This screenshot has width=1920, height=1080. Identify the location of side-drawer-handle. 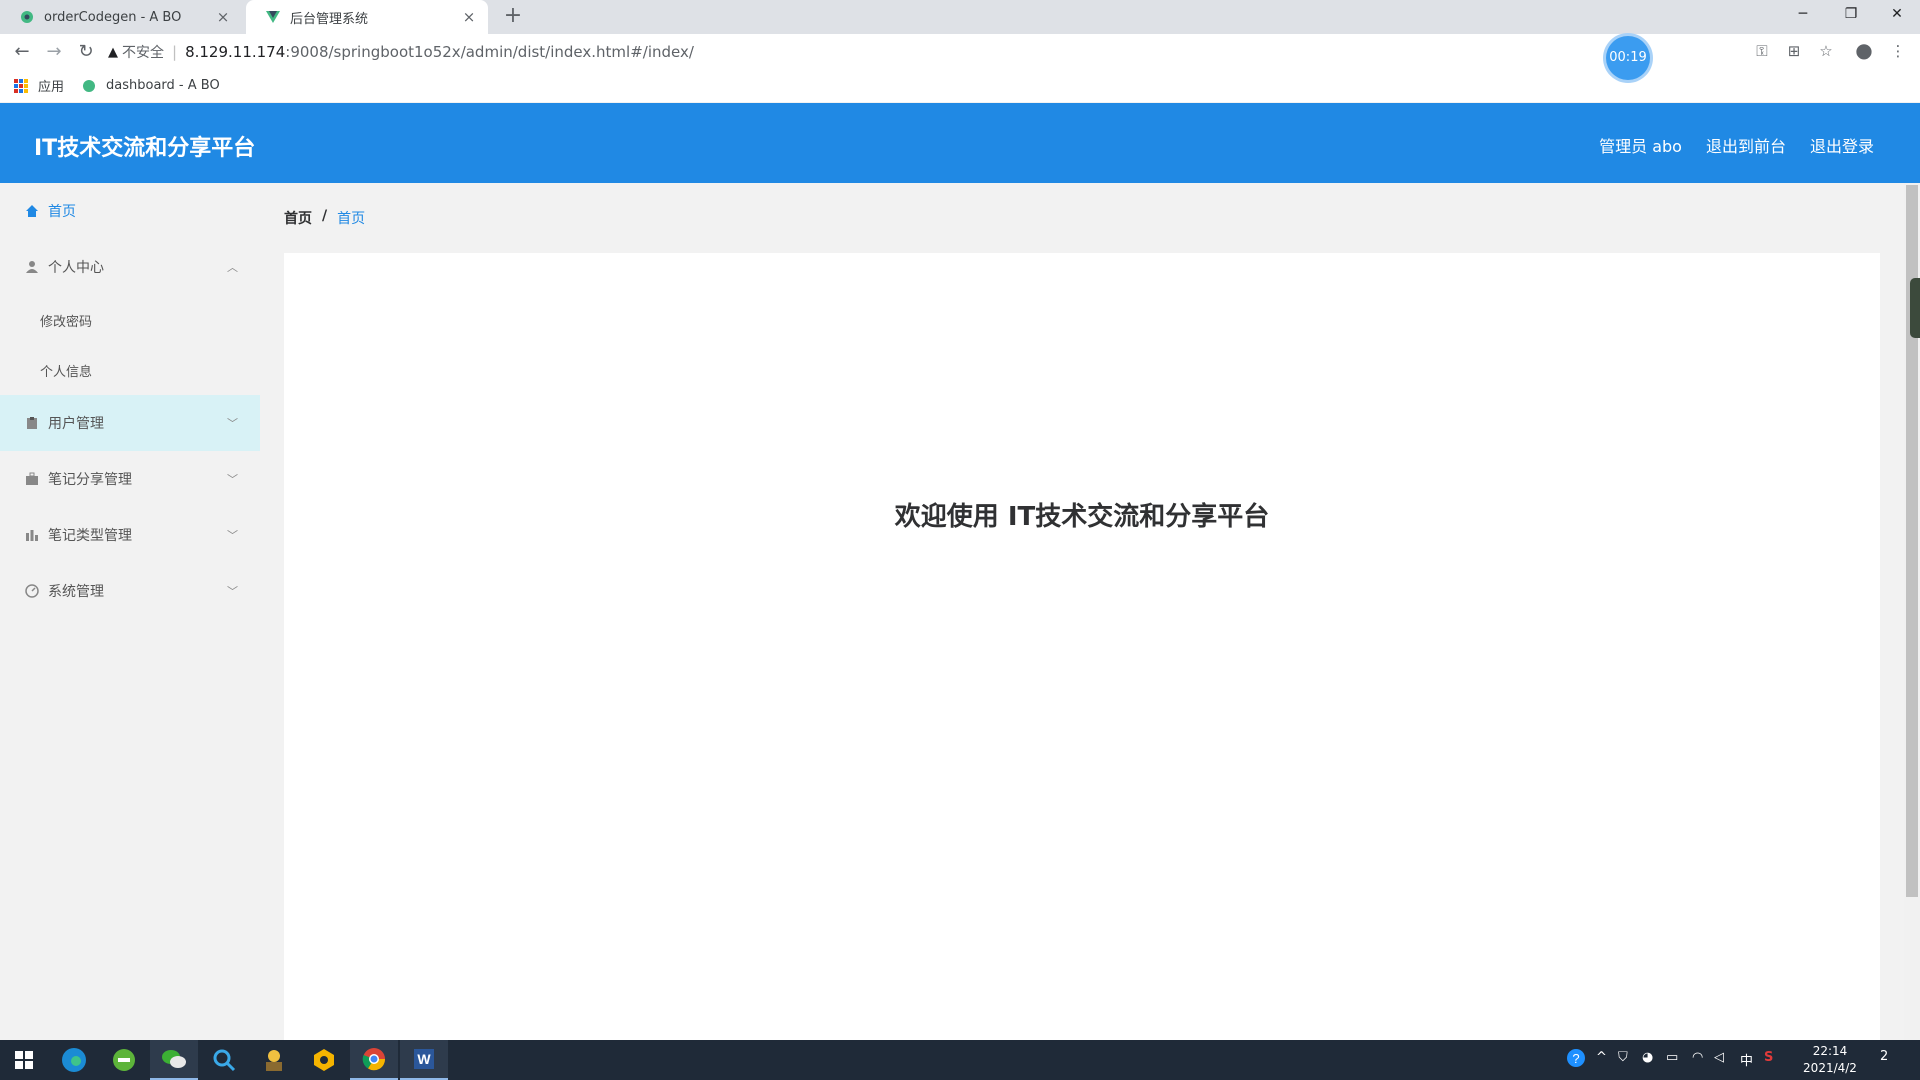
(1915, 308).